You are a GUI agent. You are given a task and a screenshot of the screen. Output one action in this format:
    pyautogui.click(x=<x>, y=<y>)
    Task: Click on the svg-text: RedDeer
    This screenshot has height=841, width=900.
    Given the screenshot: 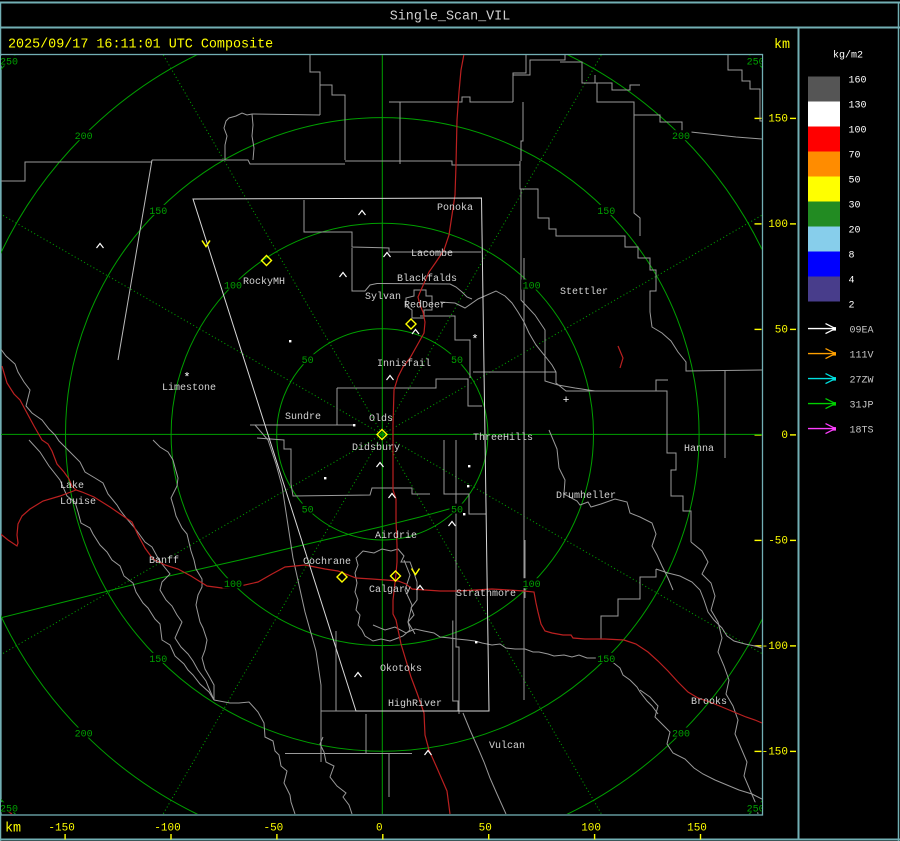 What is the action you would take?
    pyautogui.click(x=425, y=306)
    